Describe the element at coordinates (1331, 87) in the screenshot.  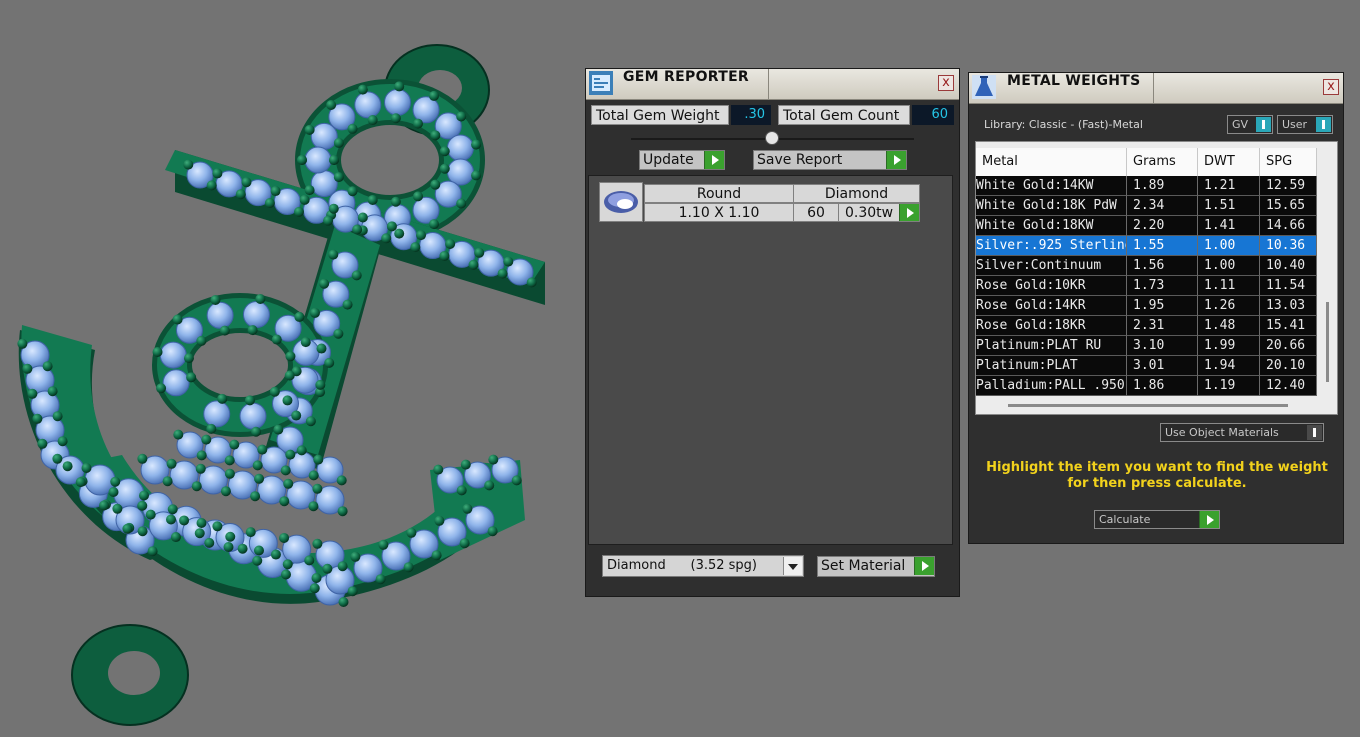
I see `metal-weights-close-button: x` at that location.